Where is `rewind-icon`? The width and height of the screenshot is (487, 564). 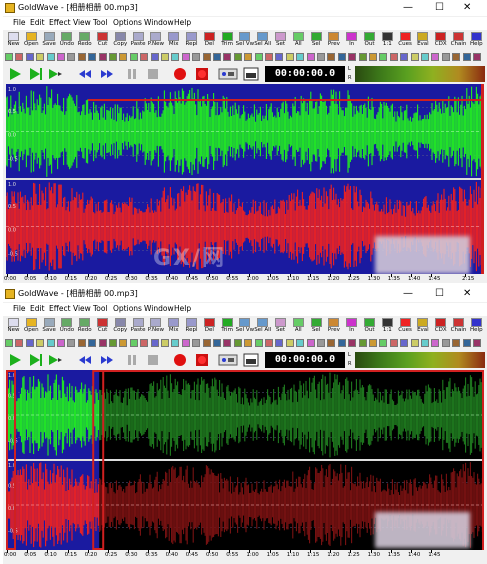
rewind-icon is located at coordinates (85, 360).